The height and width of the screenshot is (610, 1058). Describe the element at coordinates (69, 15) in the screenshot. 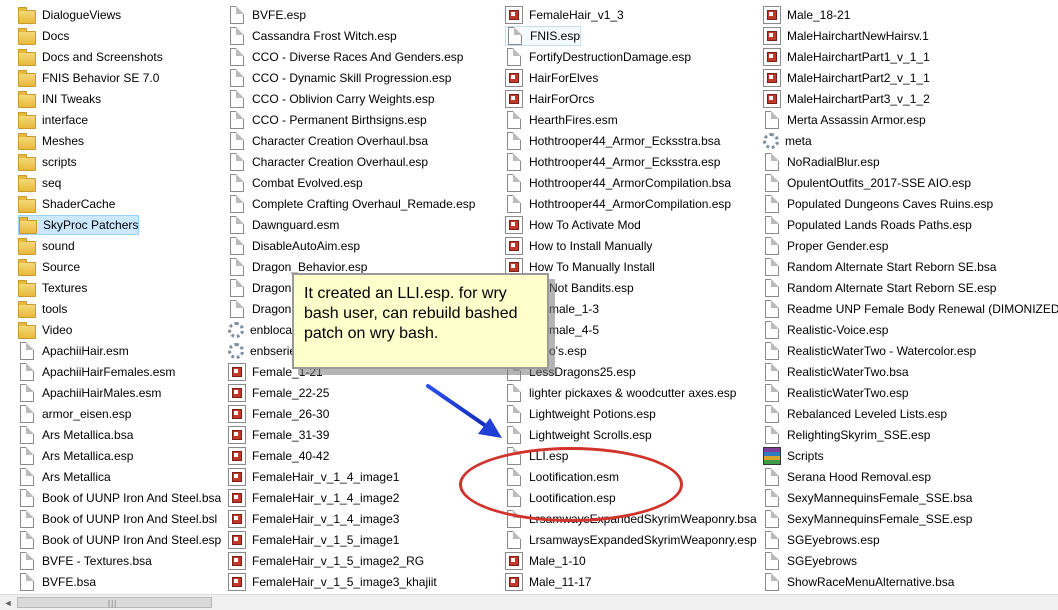

I see `file-item: DialogueViews` at that location.